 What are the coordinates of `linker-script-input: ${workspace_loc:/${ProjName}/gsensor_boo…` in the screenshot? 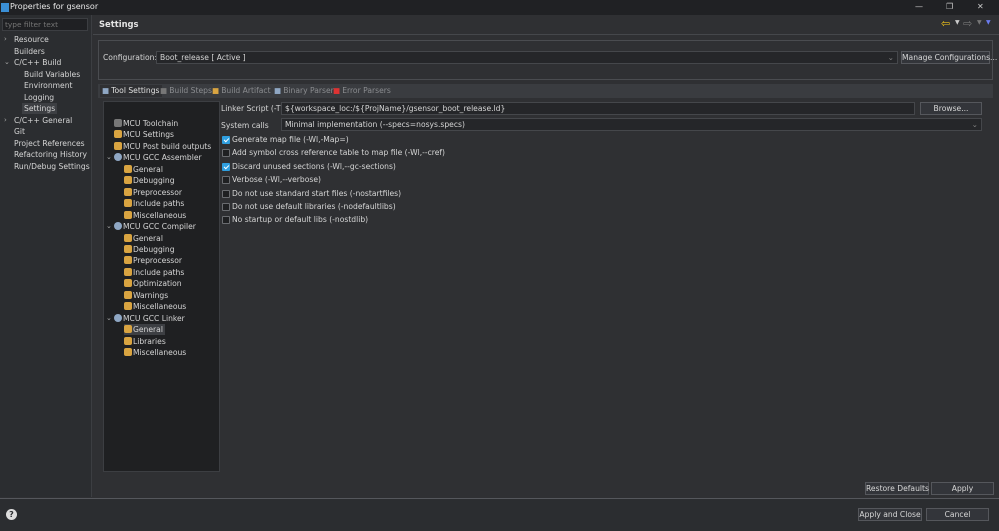 It's located at (598, 108).